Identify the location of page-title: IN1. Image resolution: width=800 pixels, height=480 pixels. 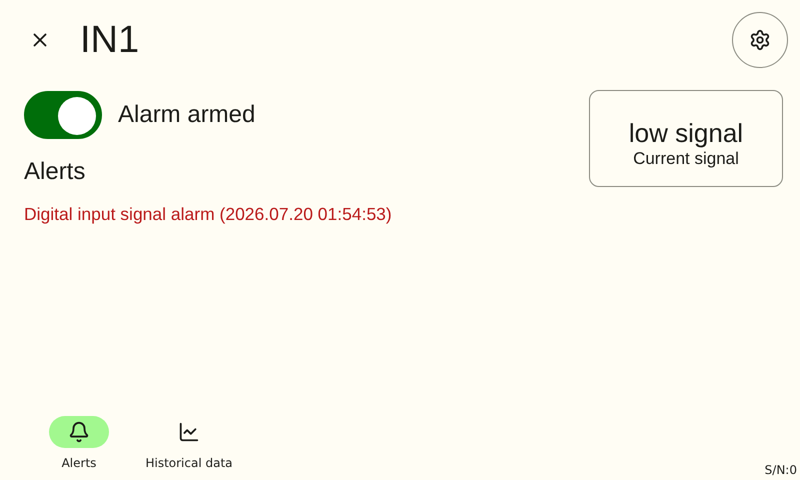
(110, 40).